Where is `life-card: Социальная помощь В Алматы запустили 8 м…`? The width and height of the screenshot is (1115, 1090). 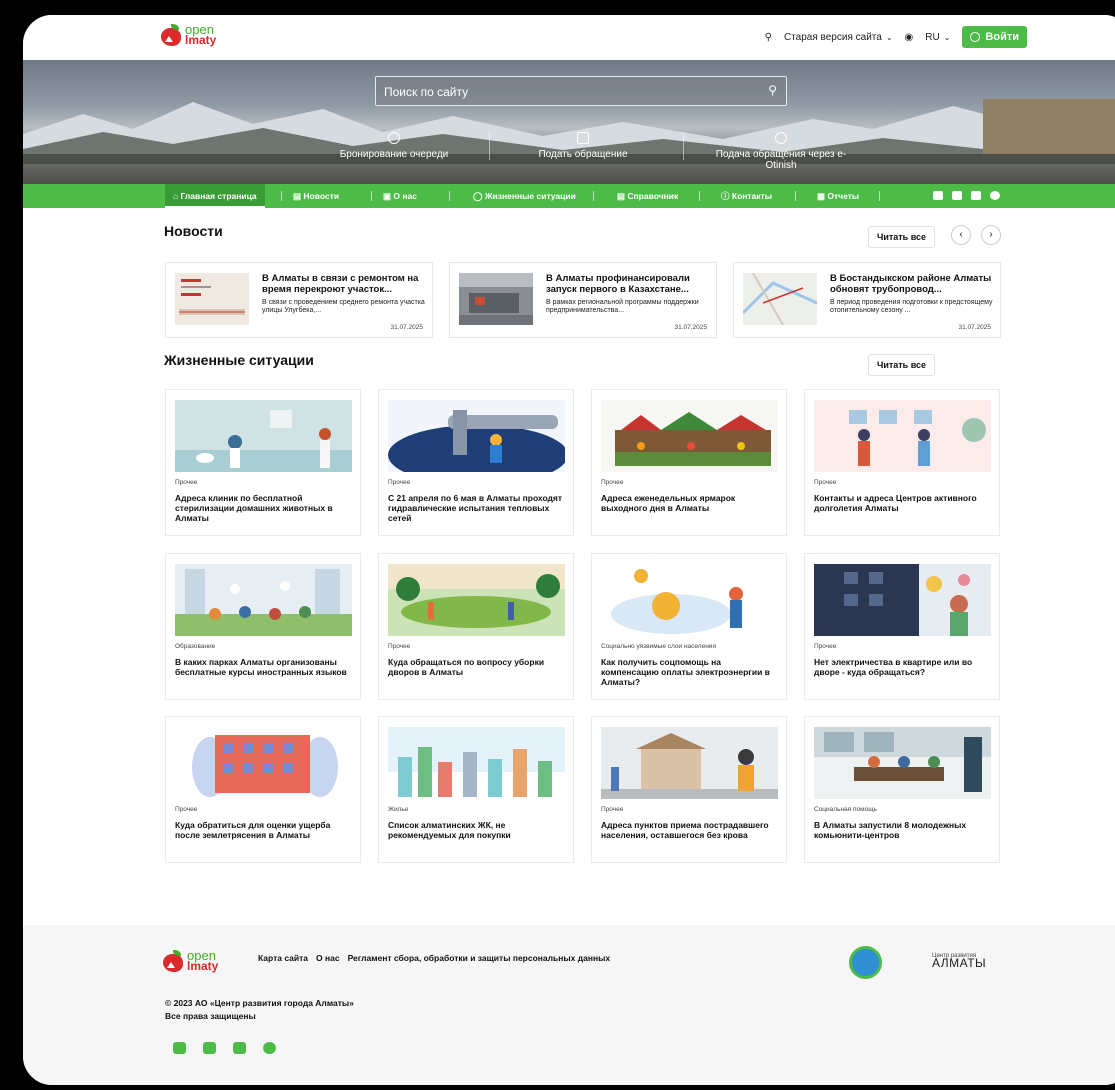
life-card: Социальная помощь В Алматы запустили 8 м… is located at coordinates (902, 789).